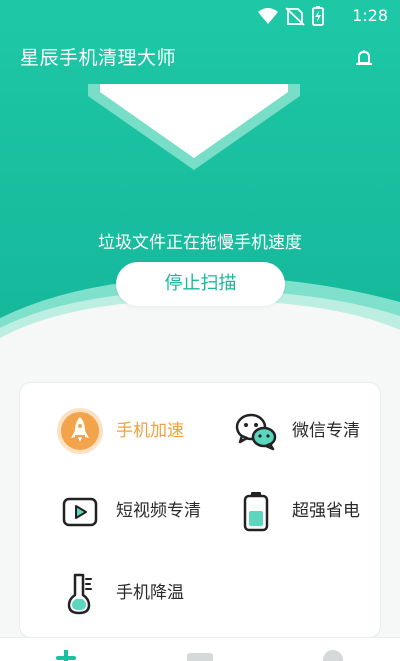  What do you see at coordinates (98, 58) in the screenshot?
I see `app-title: 星辰手机清理大师` at bounding box center [98, 58].